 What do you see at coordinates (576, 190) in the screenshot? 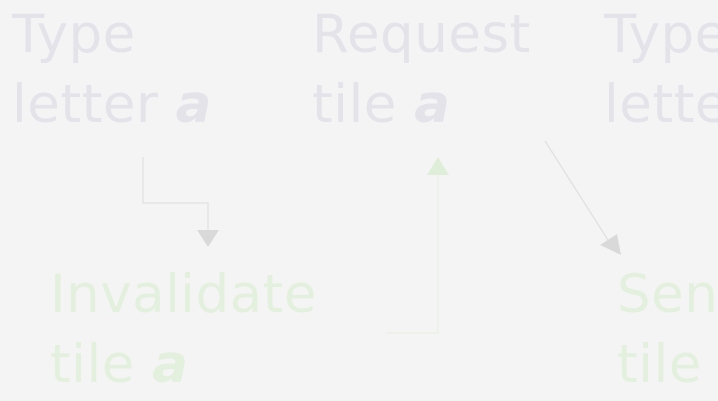
I see `arrow-request-to-send` at bounding box center [576, 190].